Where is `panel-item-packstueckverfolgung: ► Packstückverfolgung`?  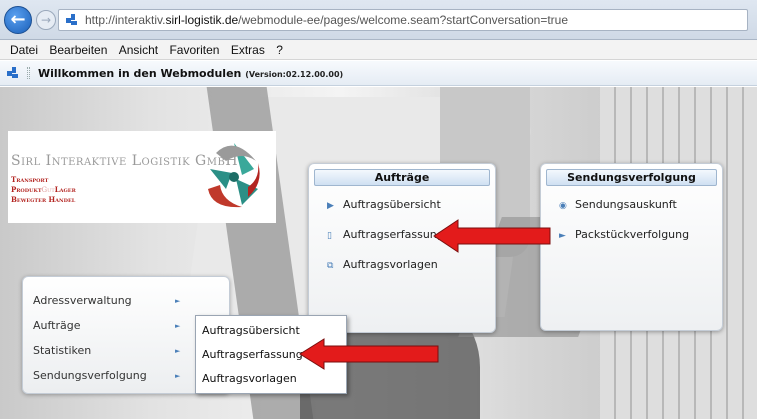
panel-item-packstueckverfolgung: ► Packstückverfolgung is located at coordinates (624, 234).